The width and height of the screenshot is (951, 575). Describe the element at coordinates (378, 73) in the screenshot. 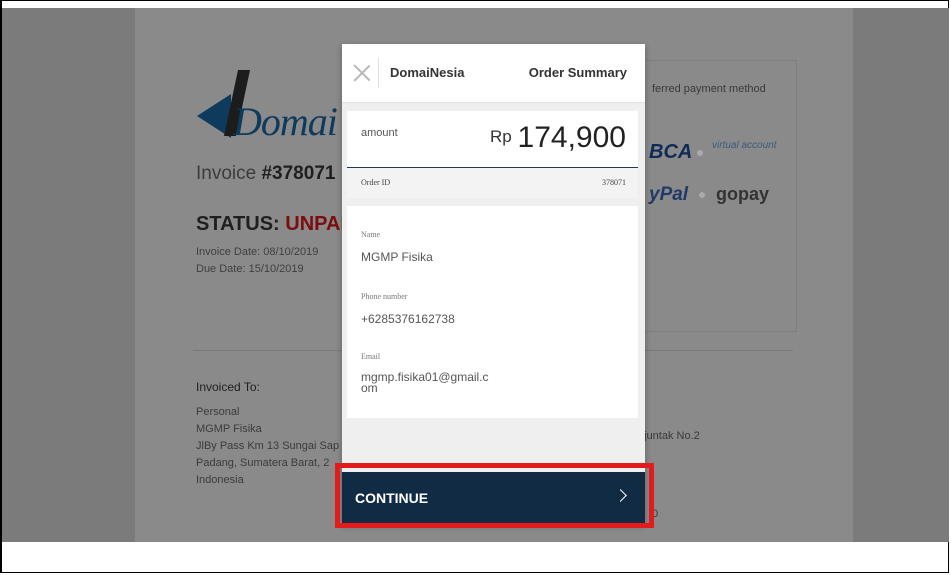

I see `header-separator` at that location.